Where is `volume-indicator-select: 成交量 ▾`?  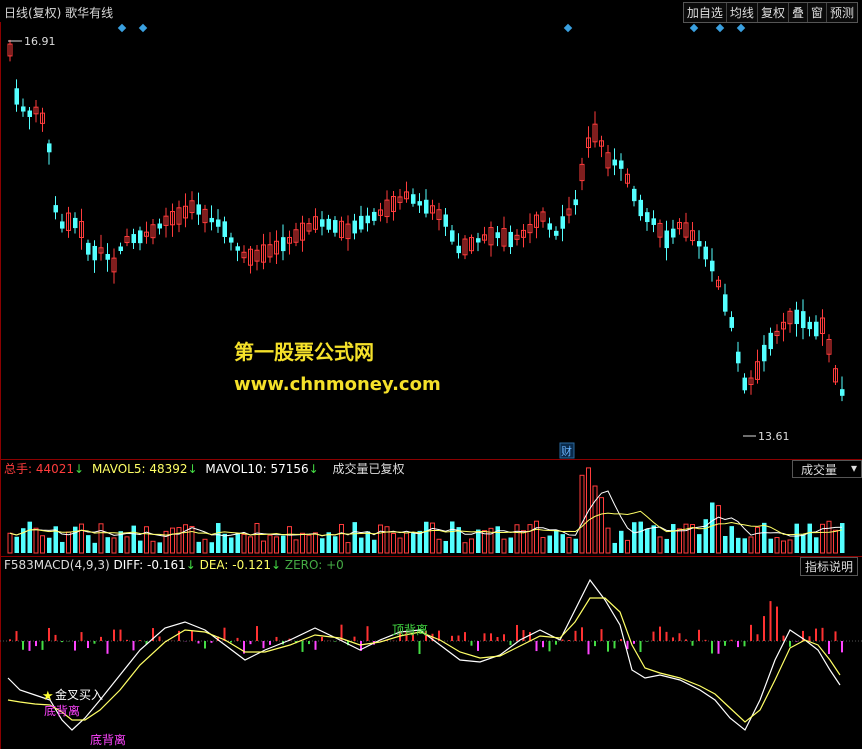
volume-indicator-select: 成交量 ▾ is located at coordinates (827, 469).